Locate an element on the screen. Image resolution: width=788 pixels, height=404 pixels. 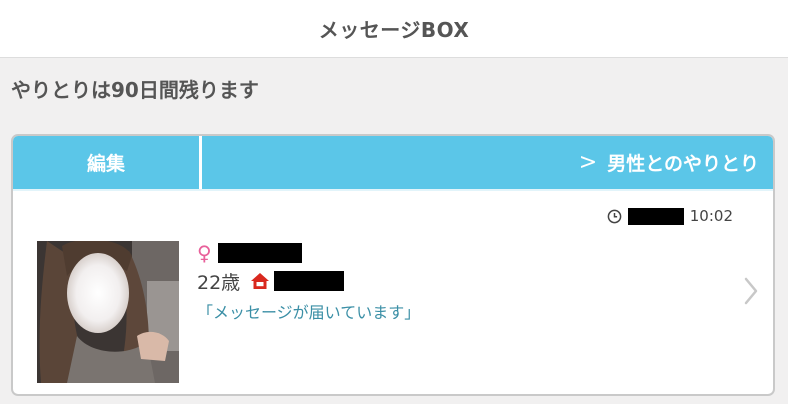
edit-button: 編集 is located at coordinates (107, 162).